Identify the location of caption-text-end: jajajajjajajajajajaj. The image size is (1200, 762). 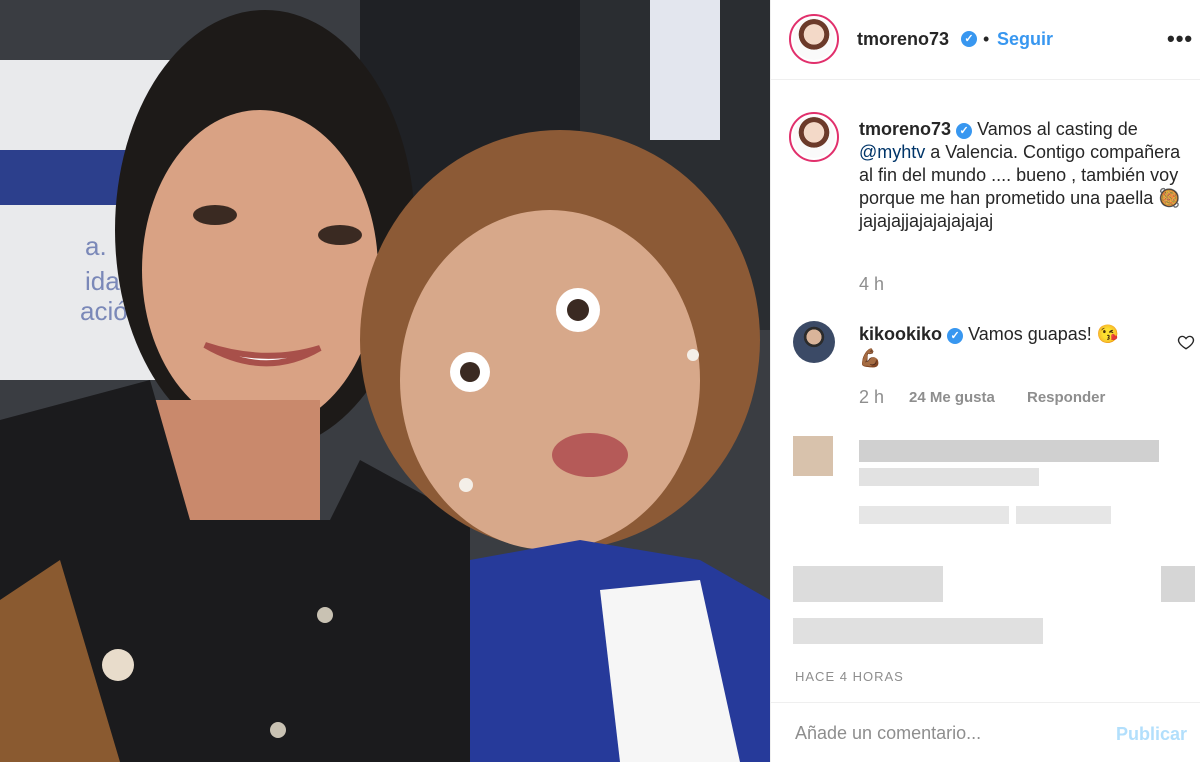
(926, 221).